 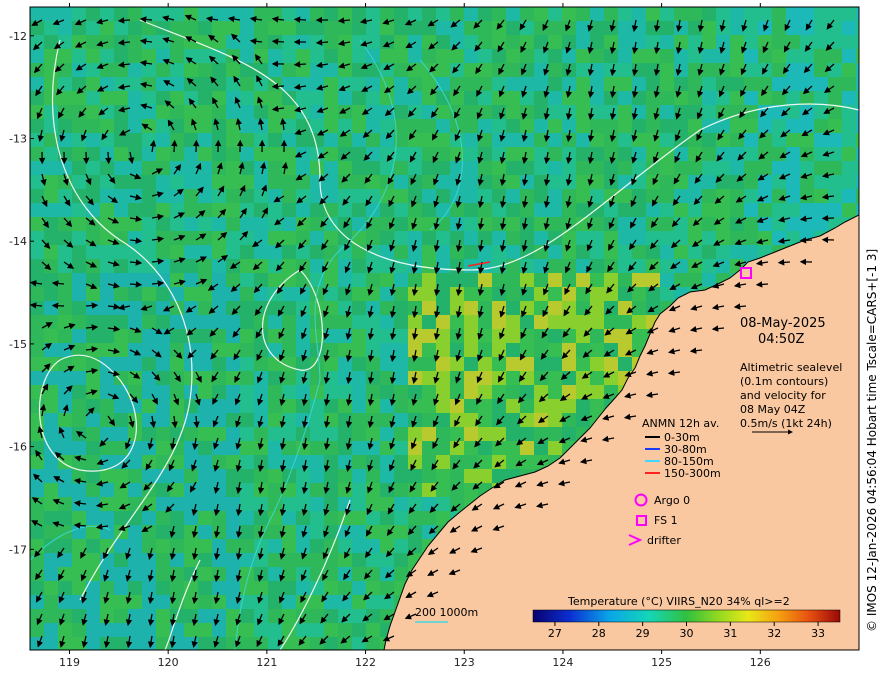 What do you see at coordinates (666, 520) in the screenshot?
I see `fs-legend-label: FS 1` at bounding box center [666, 520].